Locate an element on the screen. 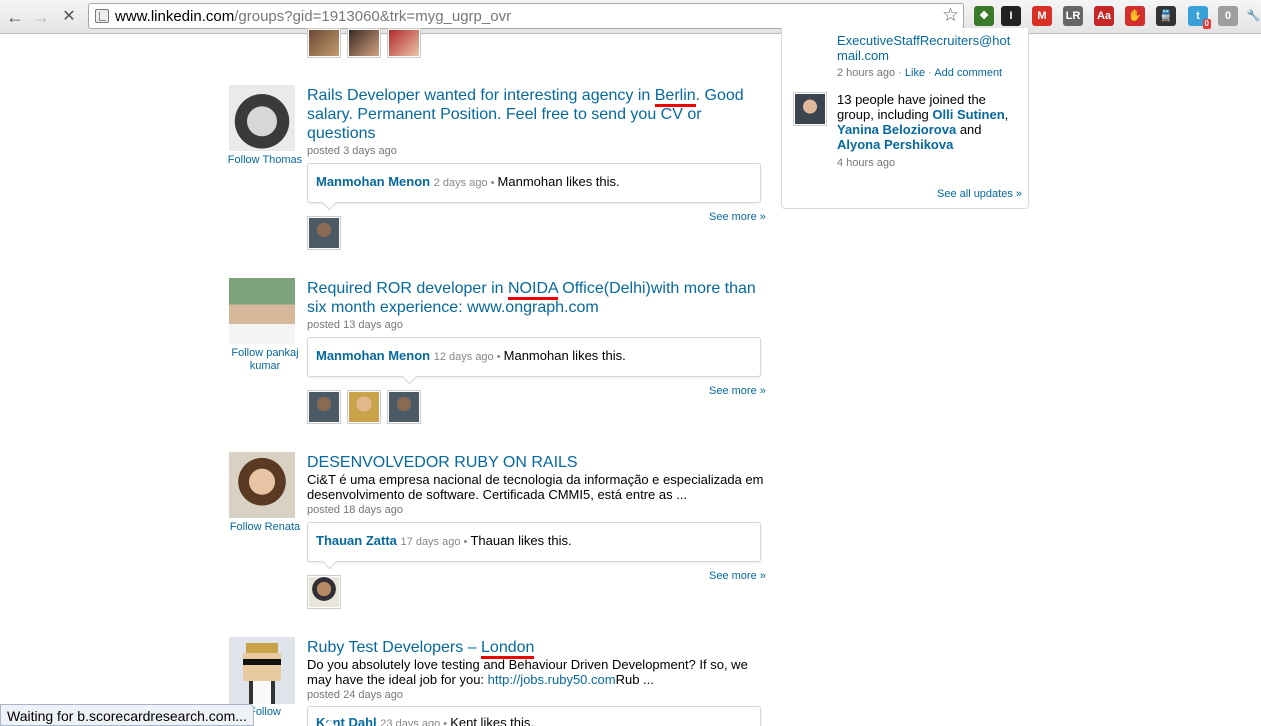 Image resolution: width=1261 pixels, height=726 pixels. adblock-icon: ✋ is located at coordinates (1135, 16).